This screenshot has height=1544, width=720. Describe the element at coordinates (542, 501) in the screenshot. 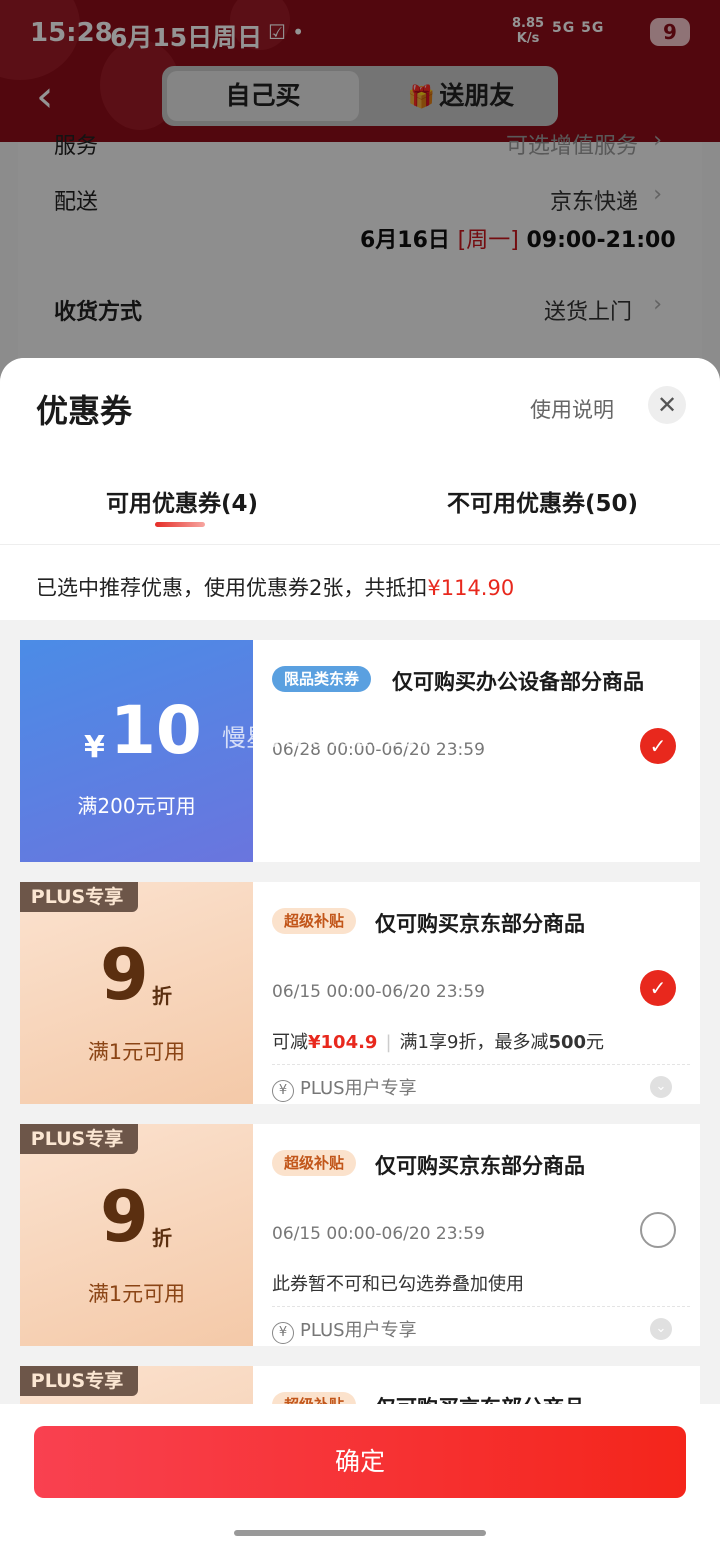

I see `tab-unavailable-coupons: 不可用优惠券(50)` at that location.